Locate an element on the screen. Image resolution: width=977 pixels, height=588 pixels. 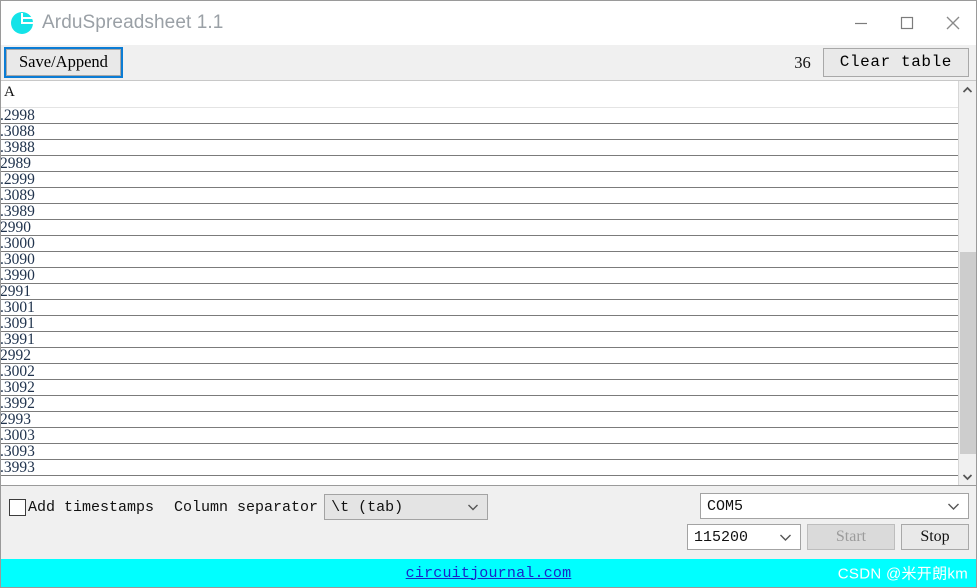
table-cell: .3090 is located at coordinates (18, 260).